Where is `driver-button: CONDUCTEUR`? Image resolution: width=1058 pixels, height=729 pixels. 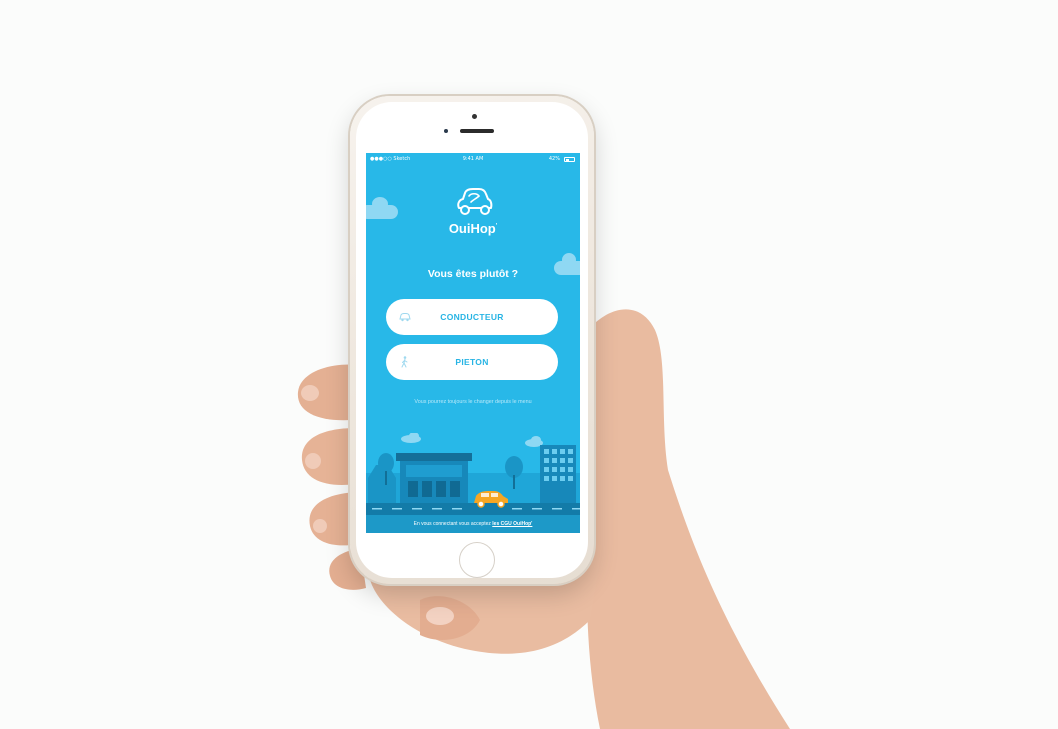 driver-button: CONDUCTEUR is located at coordinates (472, 317).